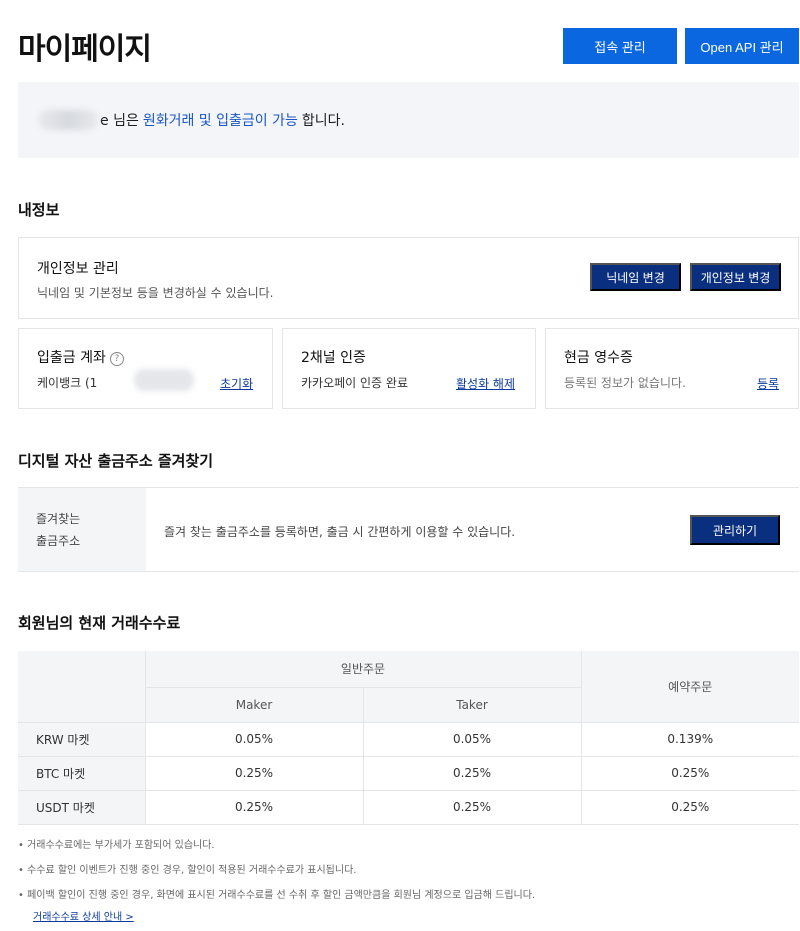 The width and height of the screenshot is (800, 931). I want to click on cash-receipt-card: 현금 영수증 등록된 정보가 없습니다. 등록, so click(672, 368).